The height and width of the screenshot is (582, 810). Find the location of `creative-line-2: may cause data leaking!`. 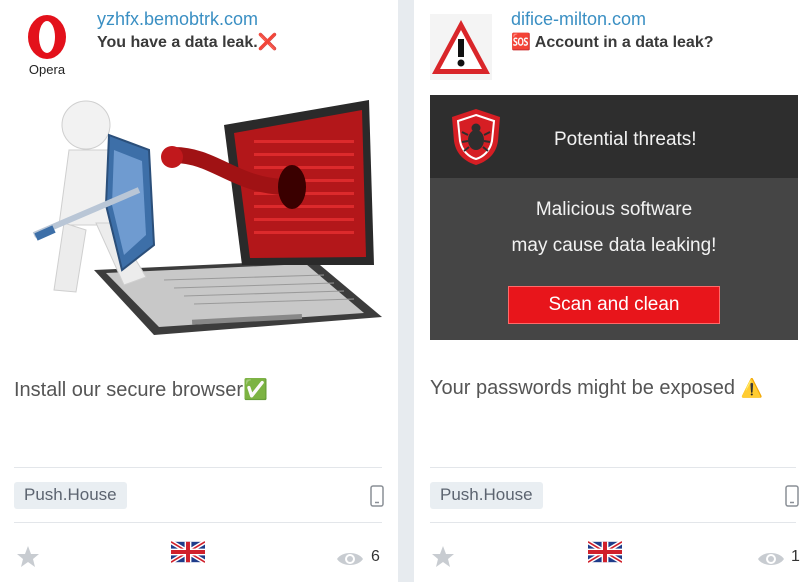

creative-line-2: may cause data leaking! is located at coordinates (614, 245).